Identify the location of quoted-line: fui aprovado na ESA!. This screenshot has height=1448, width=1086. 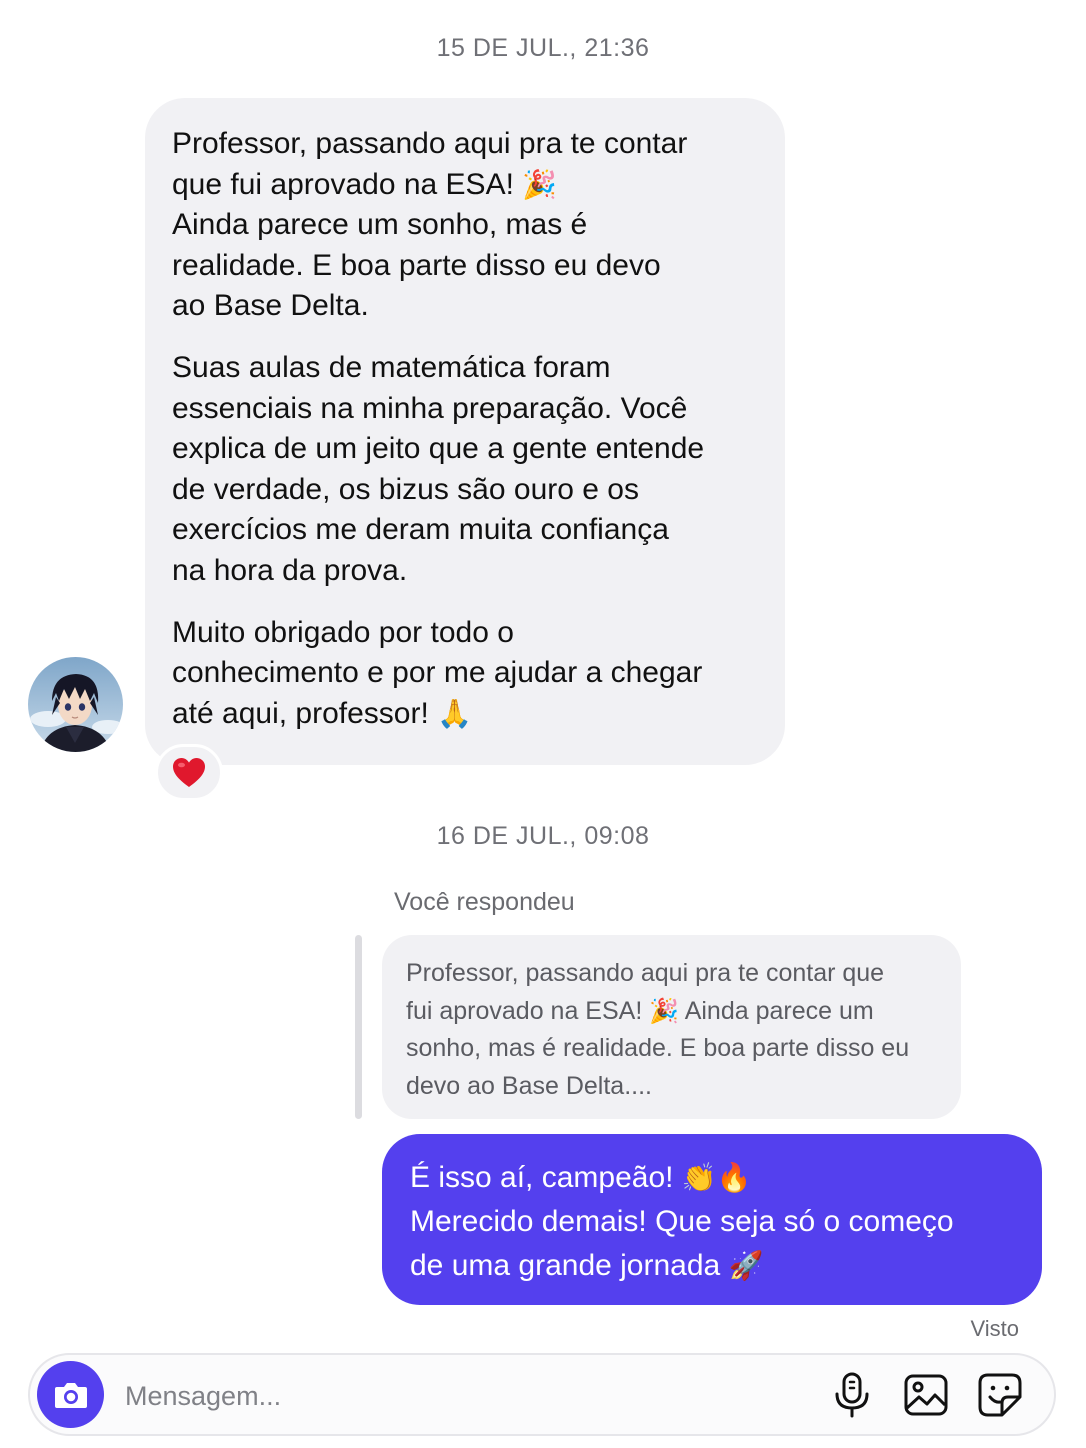
(524, 1010).